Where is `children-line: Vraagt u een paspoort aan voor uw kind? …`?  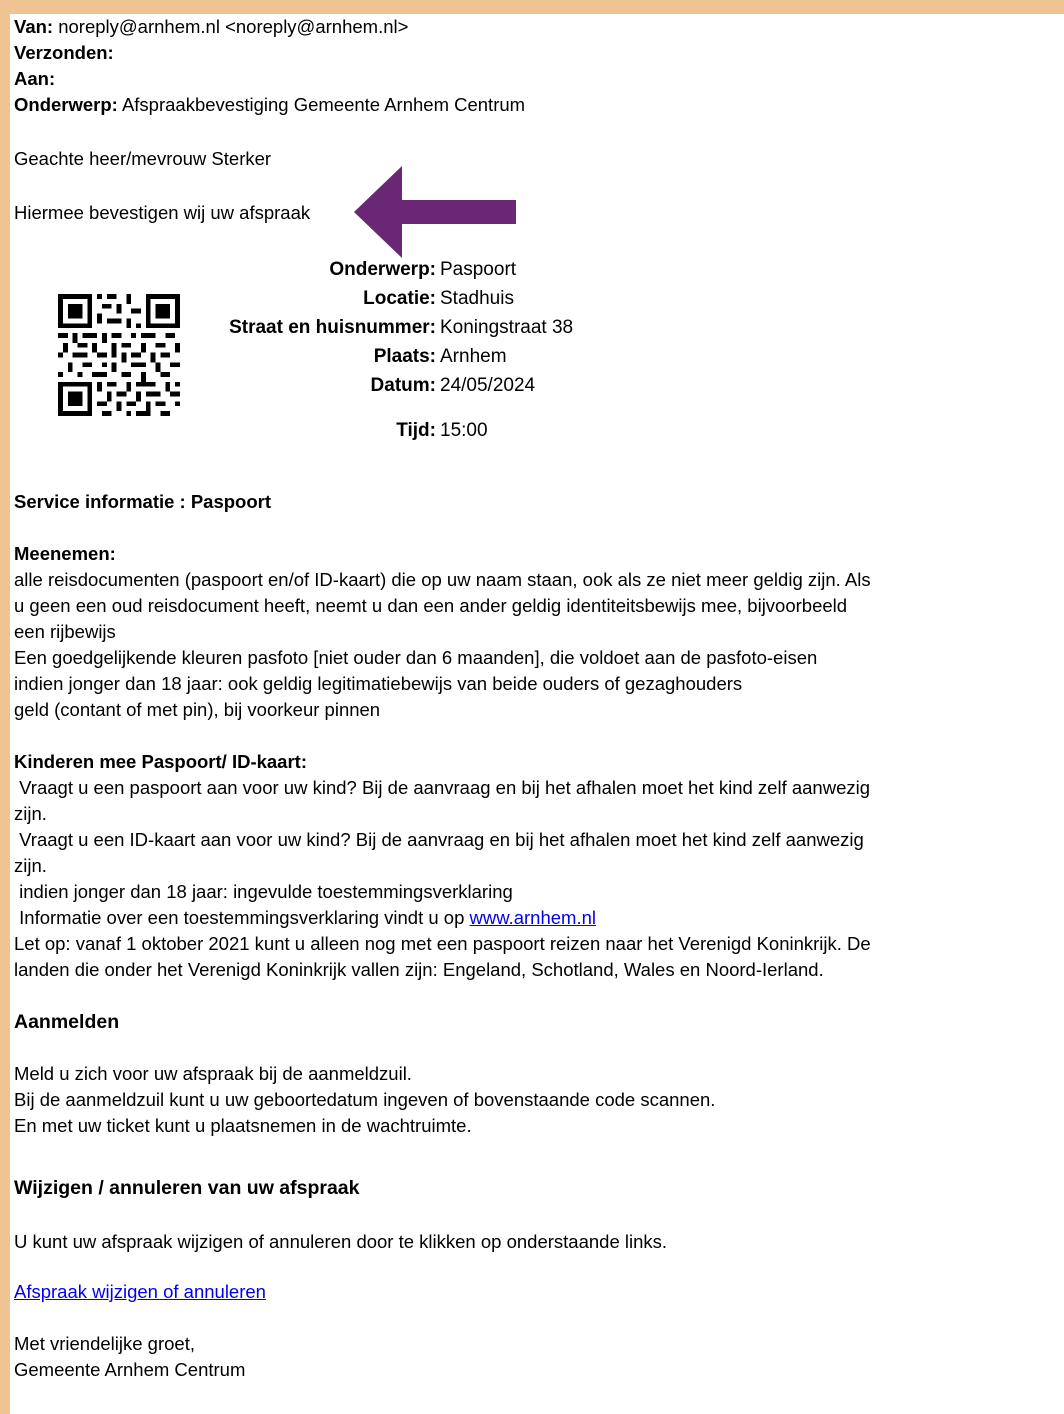
children-line: Vraagt u een paspoort aan voor uw kind? … is located at coordinates (442, 787).